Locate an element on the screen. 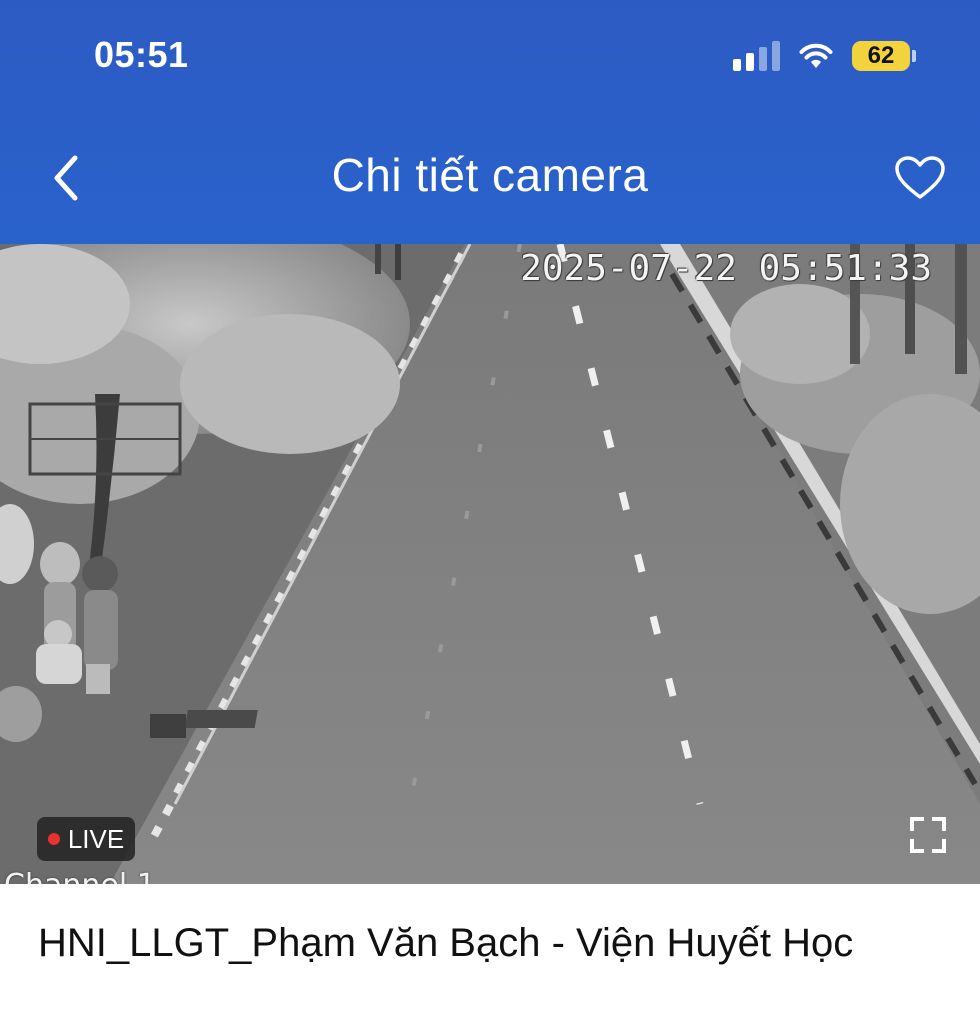 The height and width of the screenshot is (1024, 980). fullscreen-icon is located at coordinates (928, 835).